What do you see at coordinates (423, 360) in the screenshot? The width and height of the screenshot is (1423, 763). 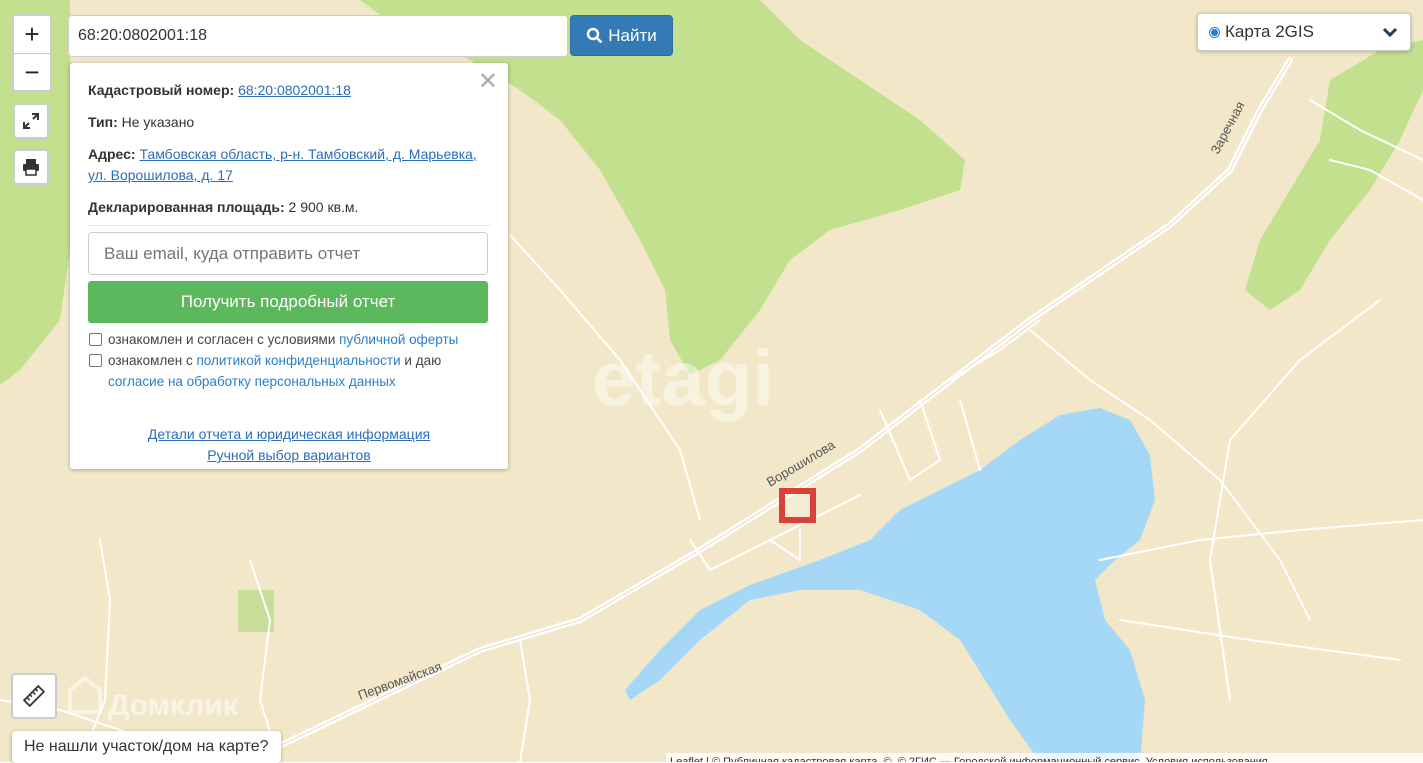 I see `consent-privacy-mid: и даю` at bounding box center [423, 360].